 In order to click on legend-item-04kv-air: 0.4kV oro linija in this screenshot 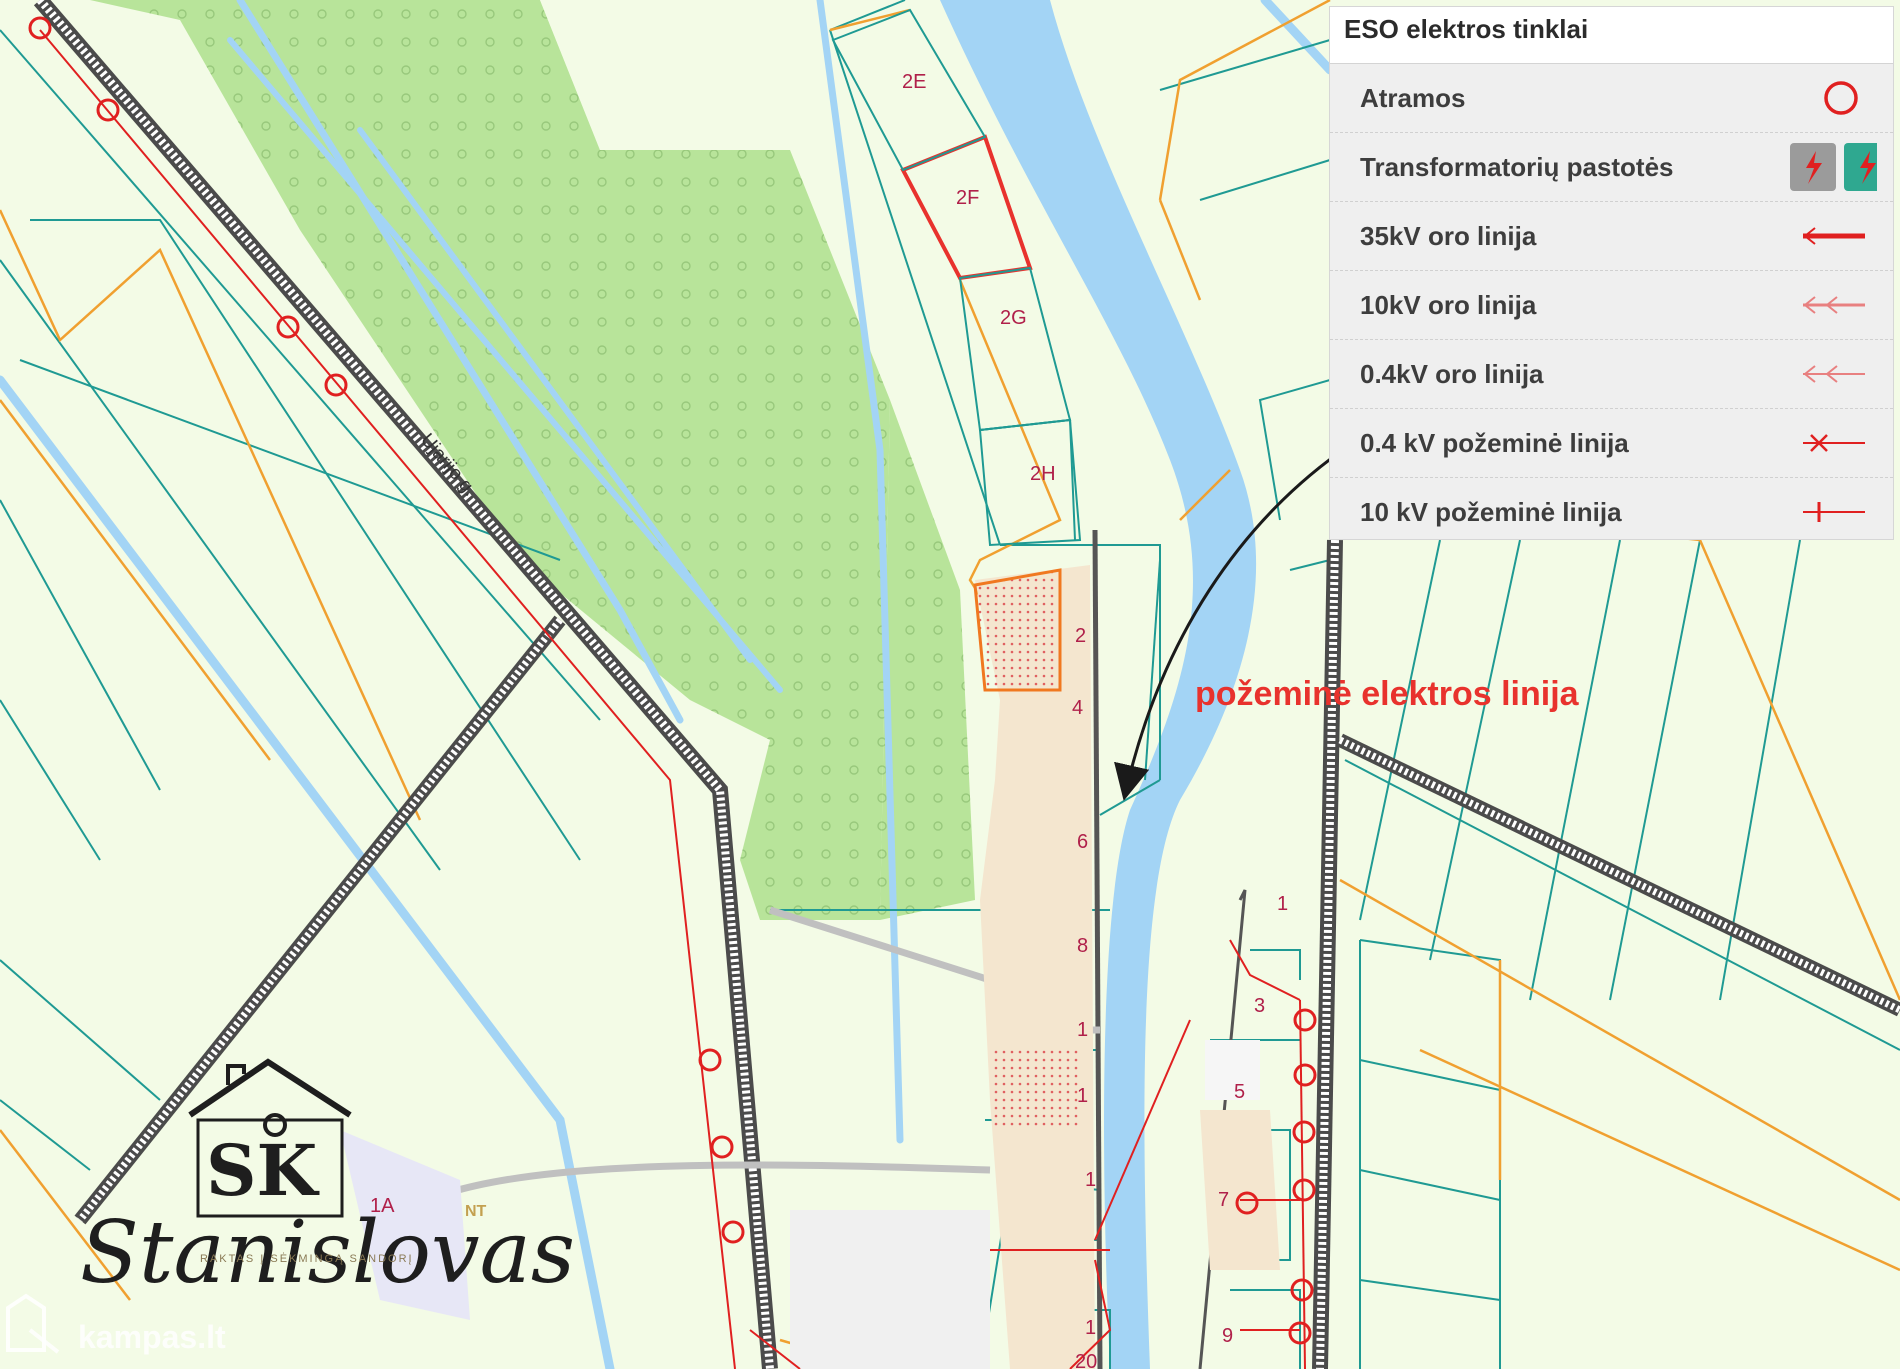, I will do `click(1611, 374)`.